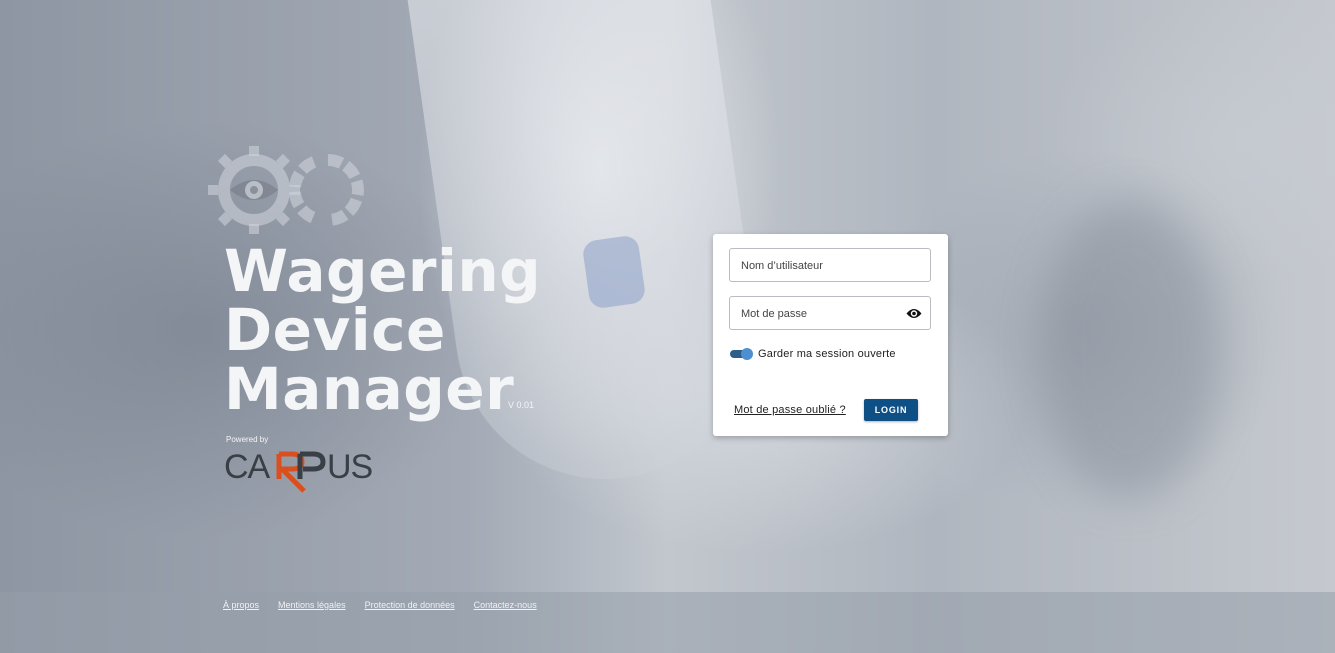 This screenshot has width=1335, height=653. I want to click on remember-label: Garder ma session ouverte, so click(827, 354).